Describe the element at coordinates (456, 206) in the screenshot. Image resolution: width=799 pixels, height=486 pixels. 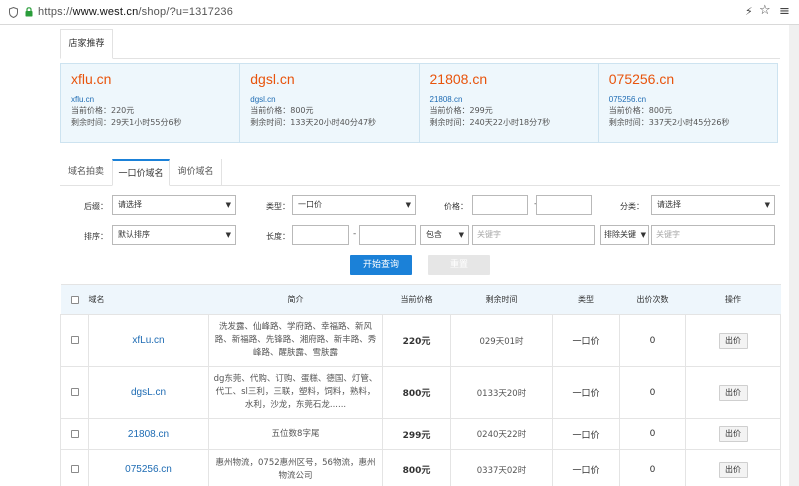
I see `price-label: 价格：` at that location.